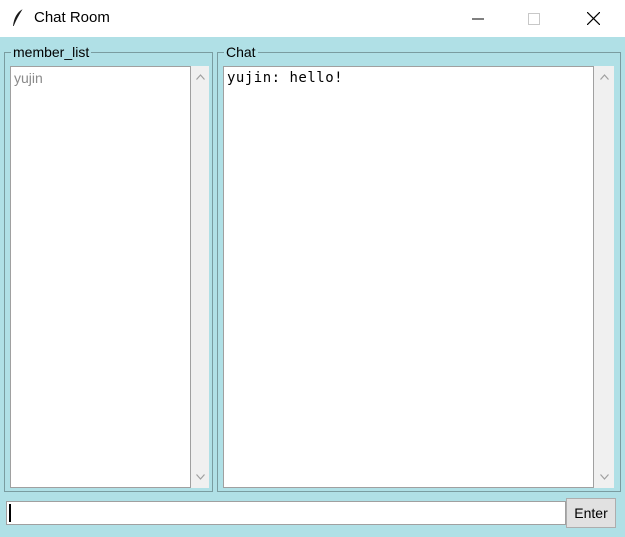 The width and height of the screenshot is (625, 537). Describe the element at coordinates (51, 52) in the screenshot. I see `member-list-label: member_list` at that location.